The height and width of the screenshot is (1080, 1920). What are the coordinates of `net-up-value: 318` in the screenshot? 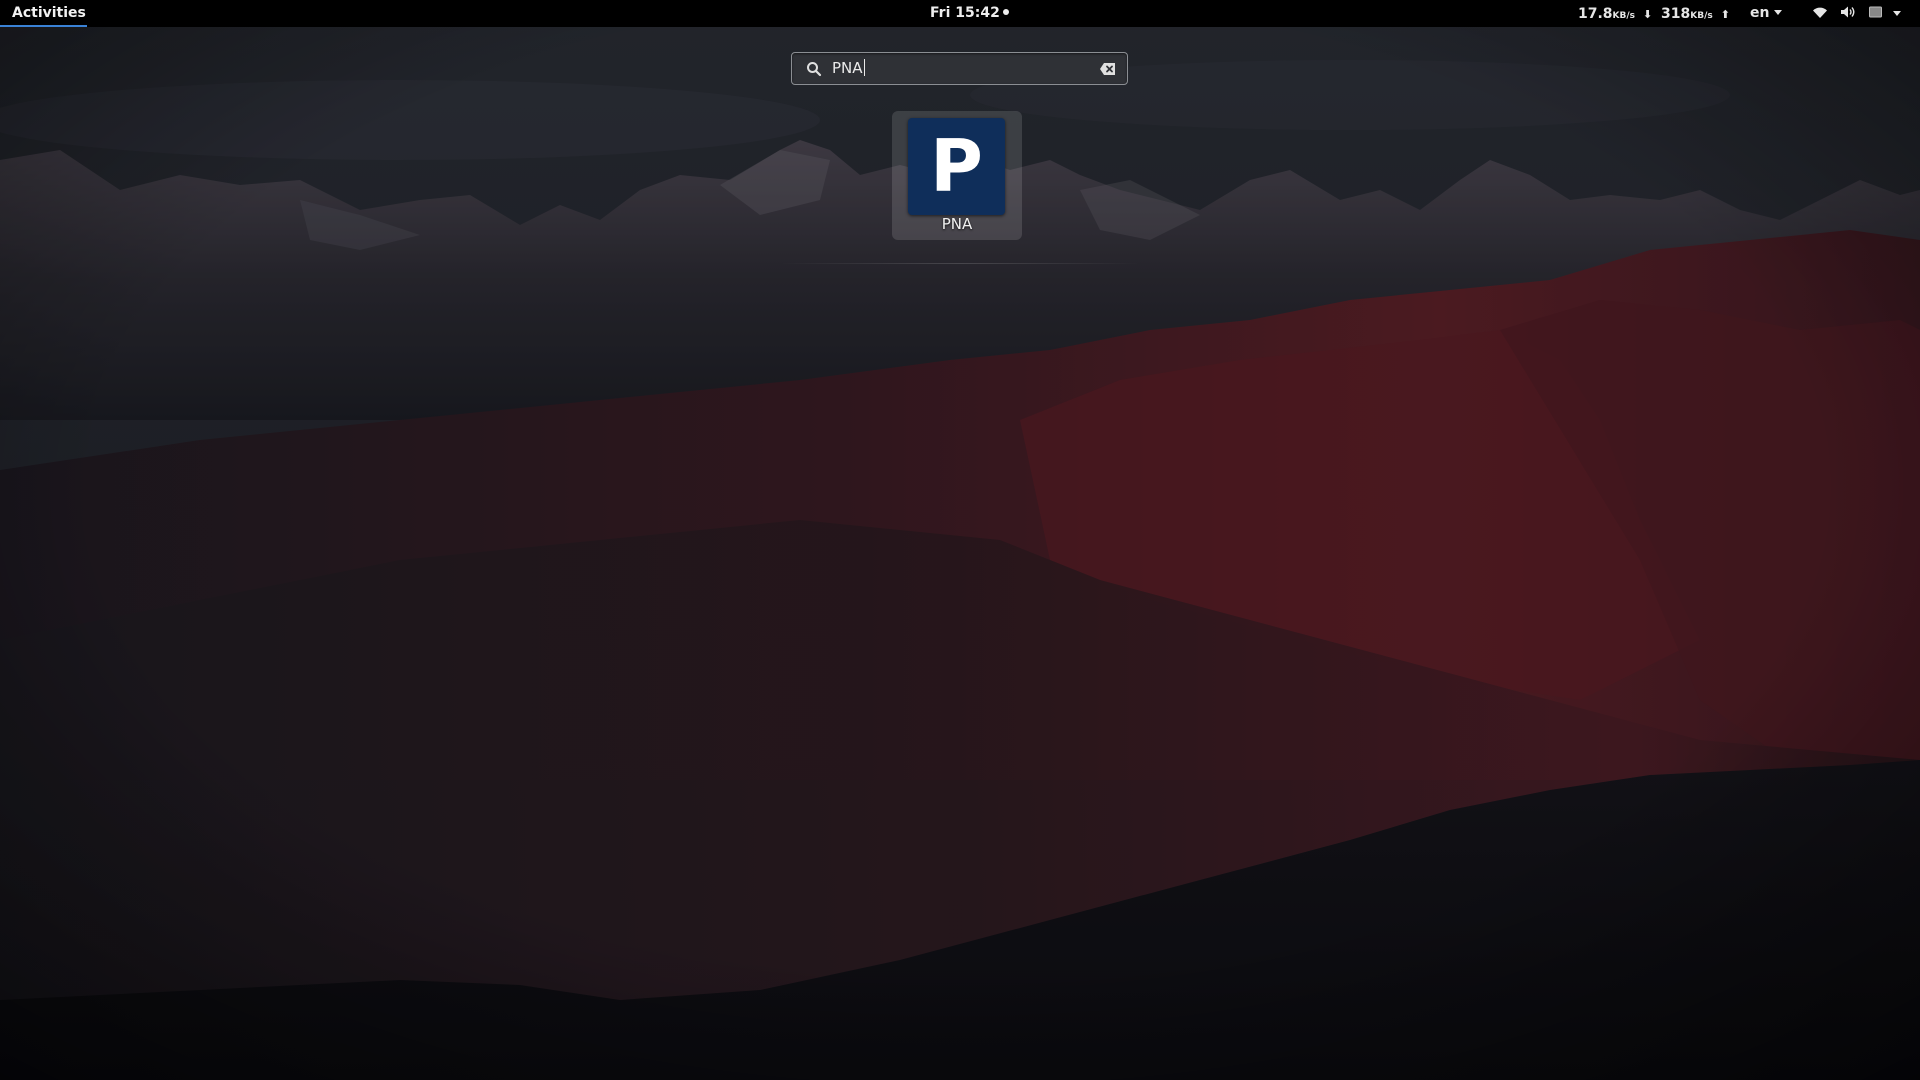 It's located at (1676, 14).